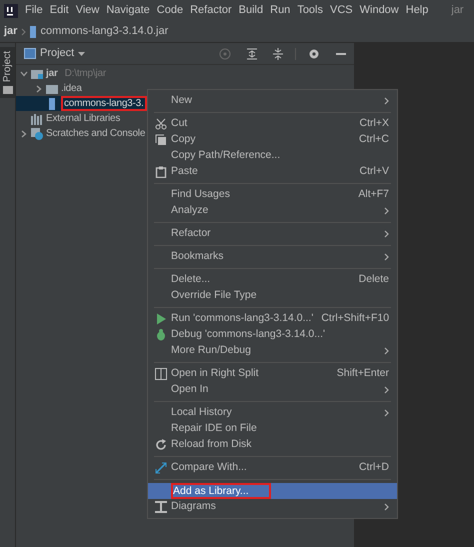  Describe the element at coordinates (362, 374) in the screenshot. I see `shortcut-label: Shift+Enter` at that location.